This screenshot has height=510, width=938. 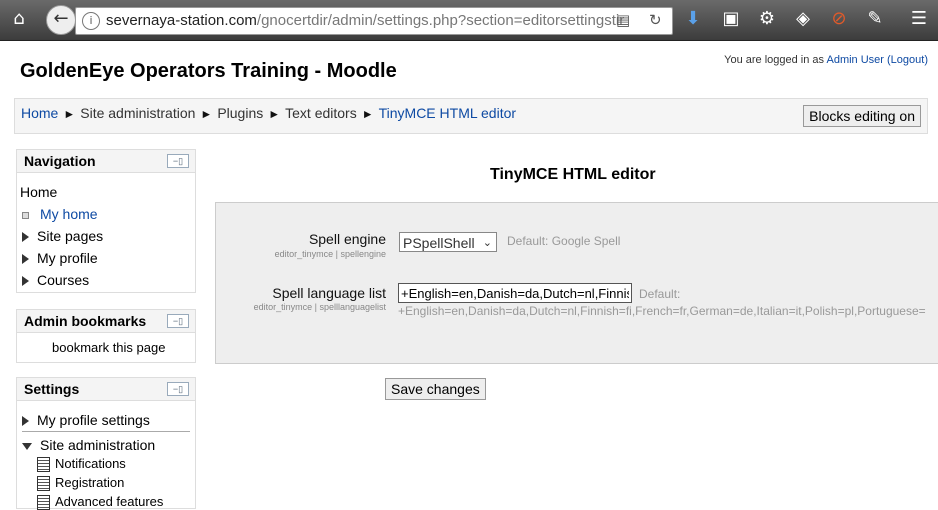 I want to click on menu-icon: ☰, so click(x=919, y=19).